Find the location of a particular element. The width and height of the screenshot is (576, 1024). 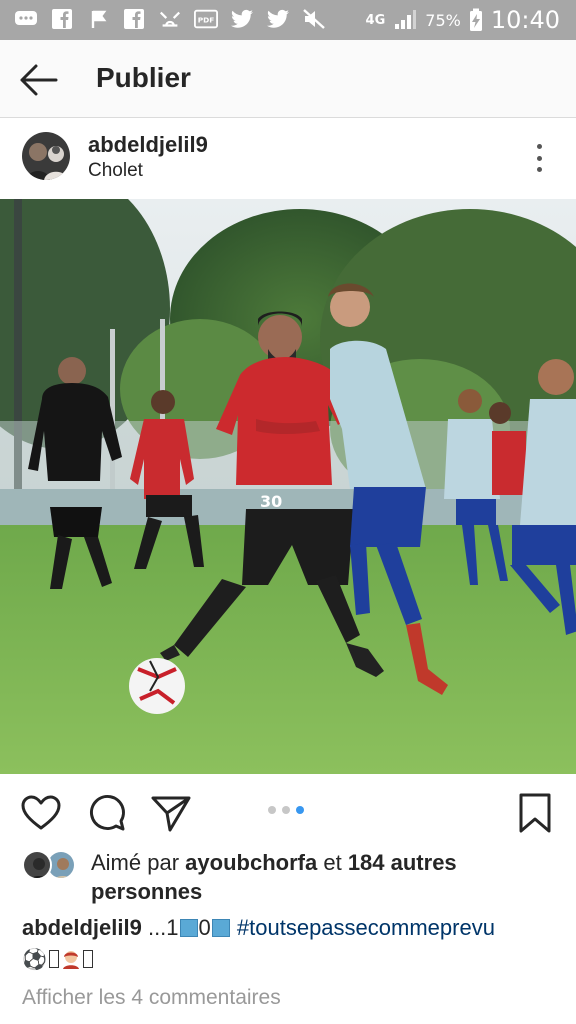

send-icon is located at coordinates (171, 814).